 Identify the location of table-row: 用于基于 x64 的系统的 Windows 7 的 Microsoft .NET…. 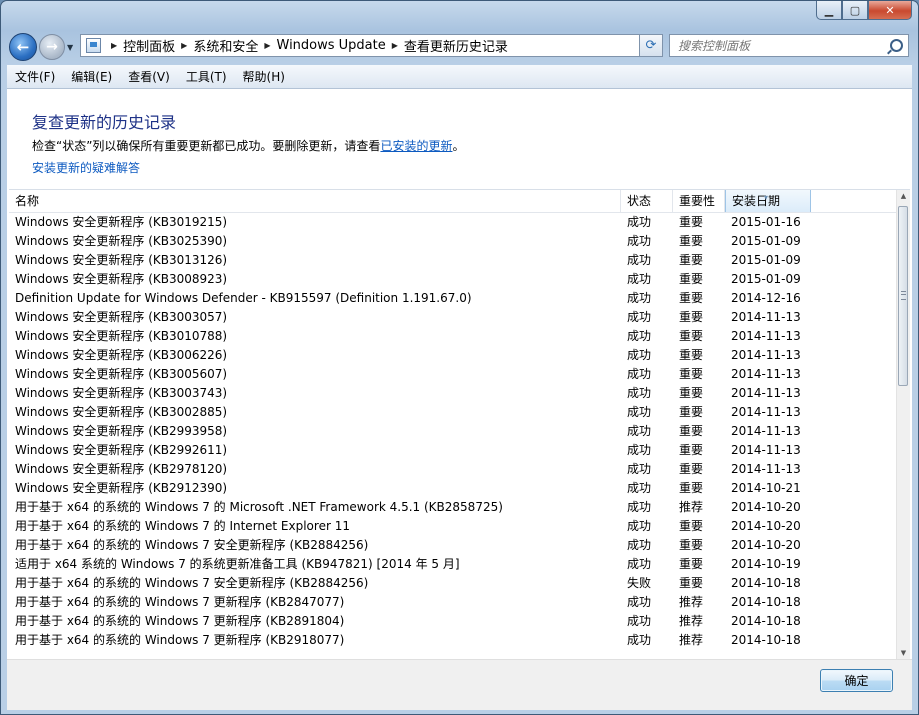
(454, 507).